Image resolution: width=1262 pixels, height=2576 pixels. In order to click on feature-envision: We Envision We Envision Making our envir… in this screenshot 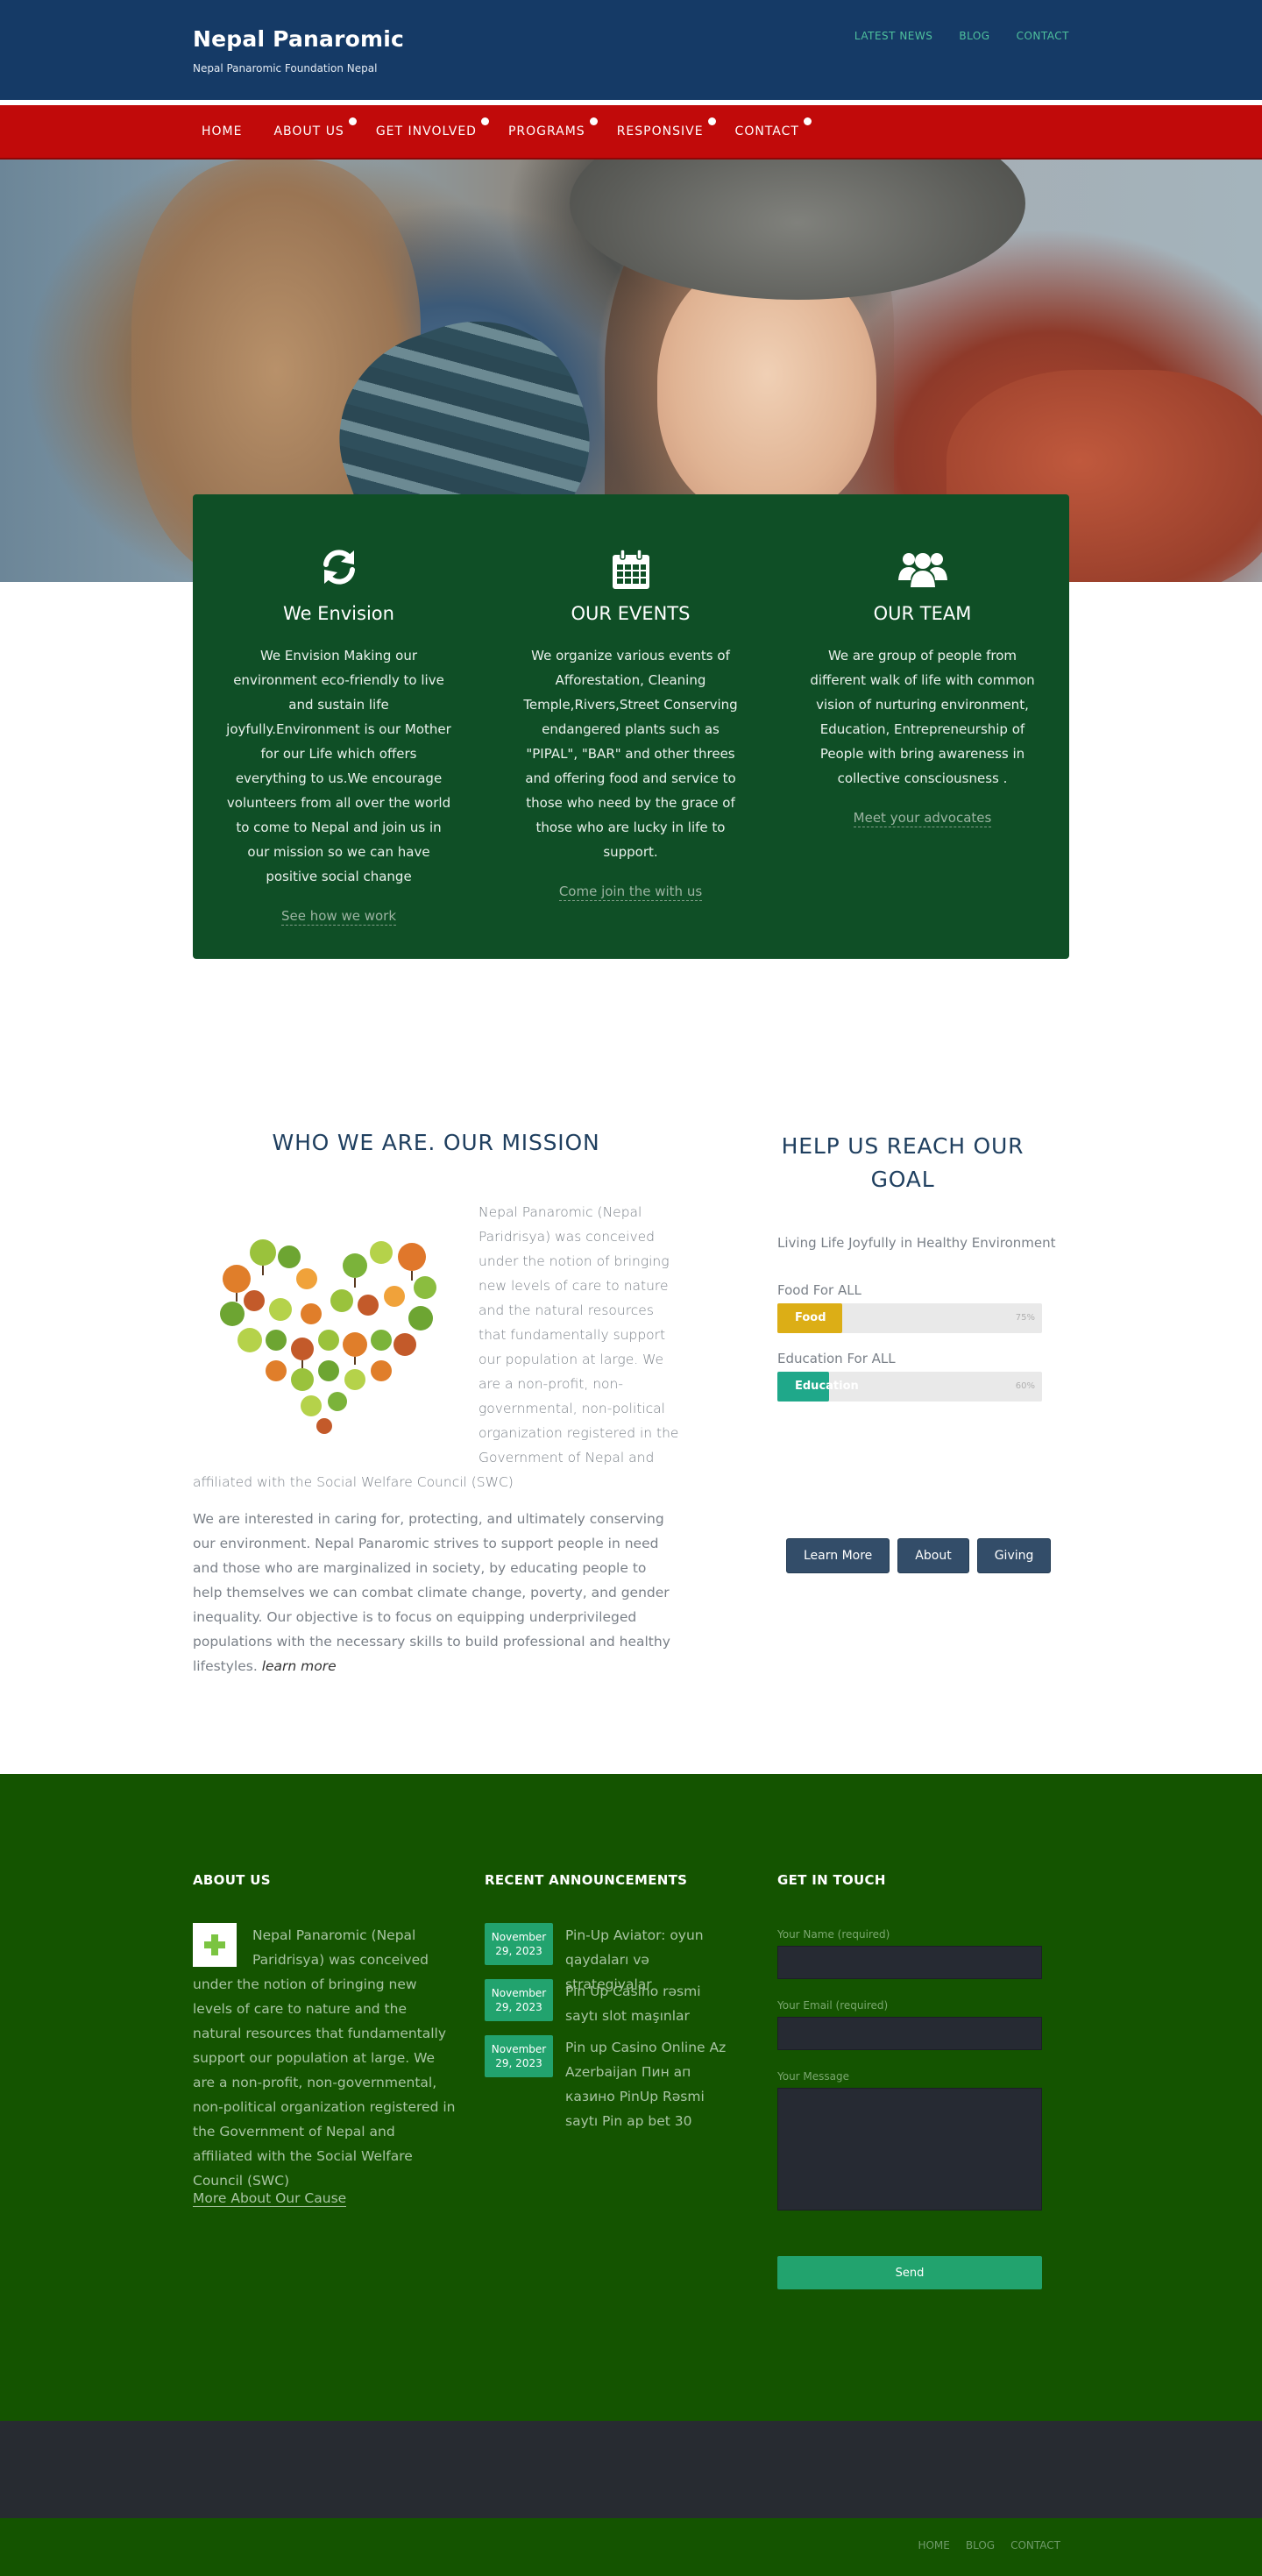, I will do `click(339, 726)`.